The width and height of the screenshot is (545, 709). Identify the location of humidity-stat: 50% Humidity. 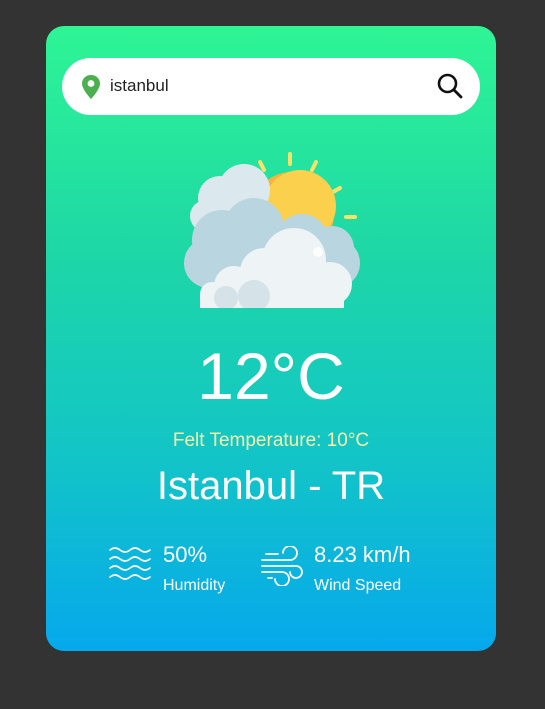
(183, 568).